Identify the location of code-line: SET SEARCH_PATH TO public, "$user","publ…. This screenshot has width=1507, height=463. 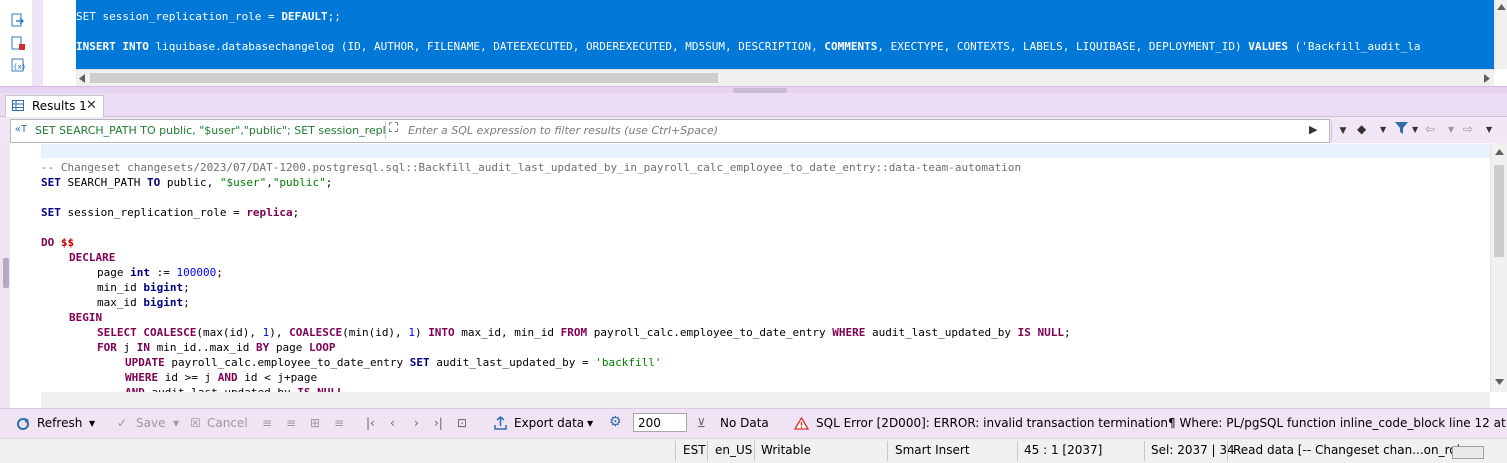
(187, 182).